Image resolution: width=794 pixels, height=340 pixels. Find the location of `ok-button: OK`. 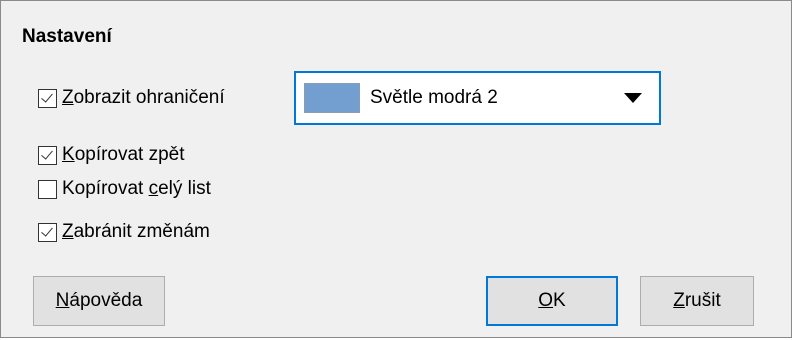

ok-button: OK is located at coordinates (552, 301).